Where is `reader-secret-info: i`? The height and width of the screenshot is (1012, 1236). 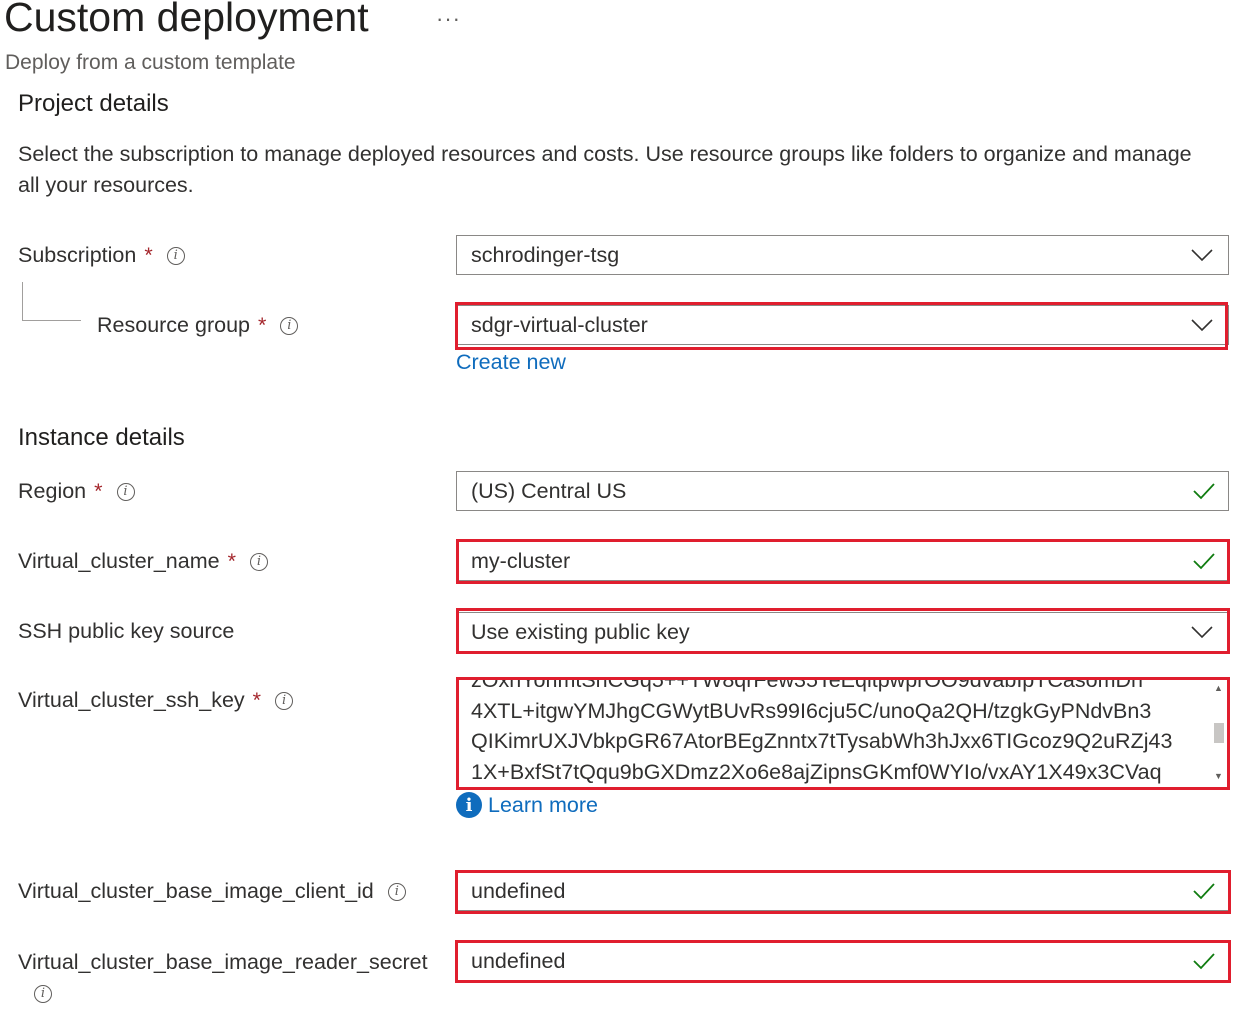 reader-secret-info: i is located at coordinates (43, 993).